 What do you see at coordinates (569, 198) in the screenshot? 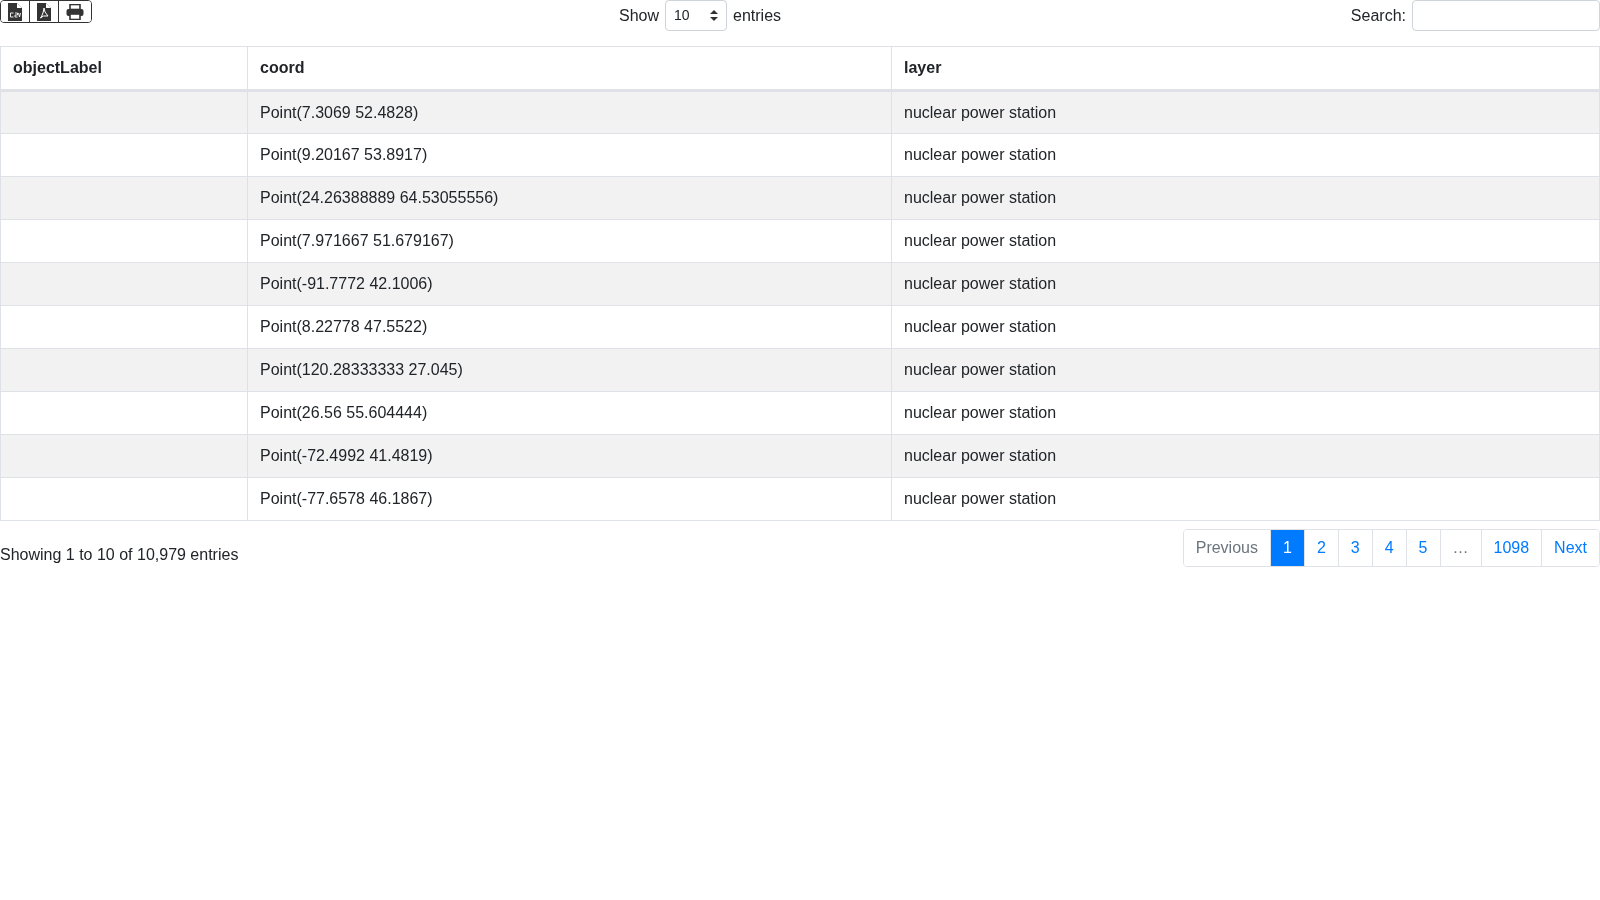
I see `table-cell: Point(24.26388889 64.53055556)` at bounding box center [569, 198].